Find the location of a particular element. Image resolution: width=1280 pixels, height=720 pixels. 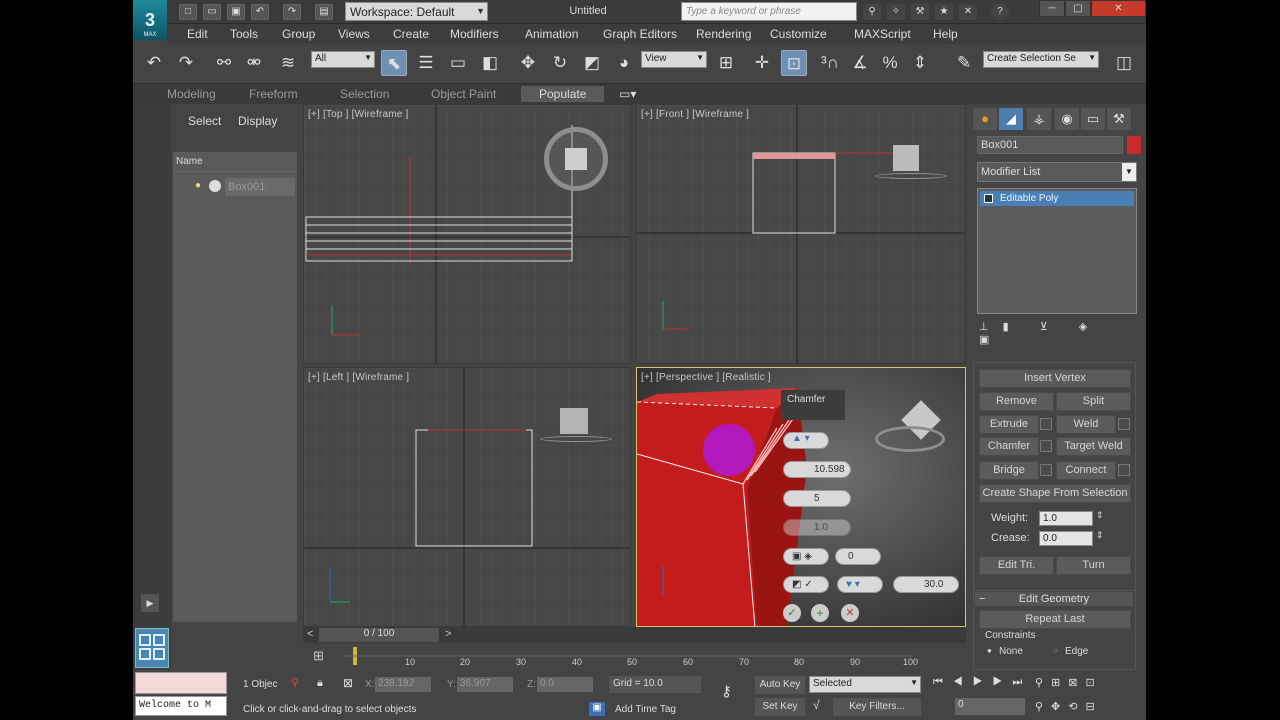

new-scene-icon: □ is located at coordinates (188, 12).